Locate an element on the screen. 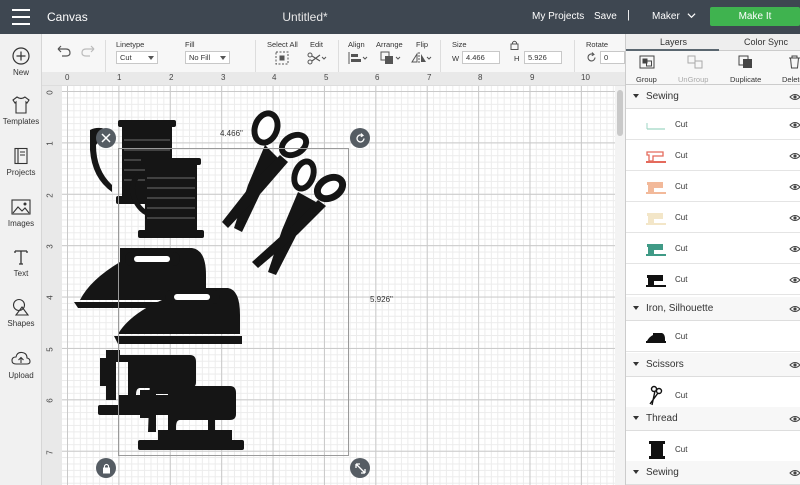 The image size is (800, 485). fill-label: Fill is located at coordinates (190, 44).